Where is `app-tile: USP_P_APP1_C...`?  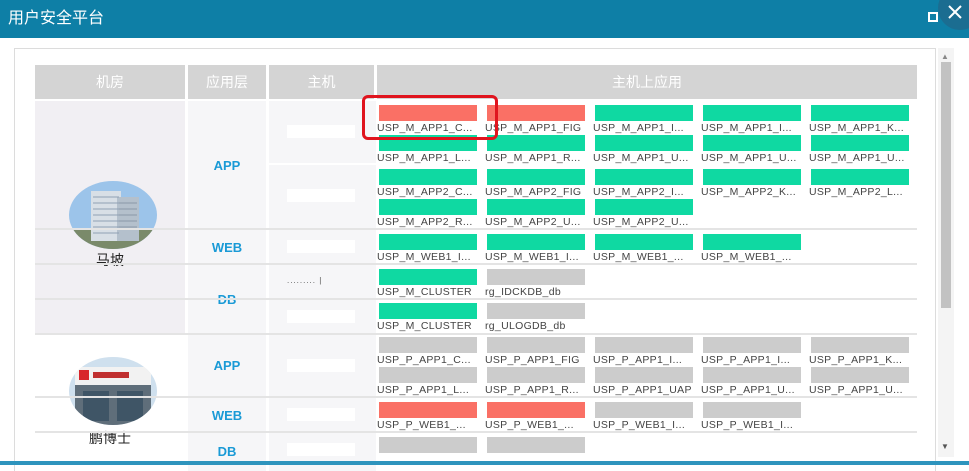 app-tile: USP_P_APP1_C... is located at coordinates (430, 352).